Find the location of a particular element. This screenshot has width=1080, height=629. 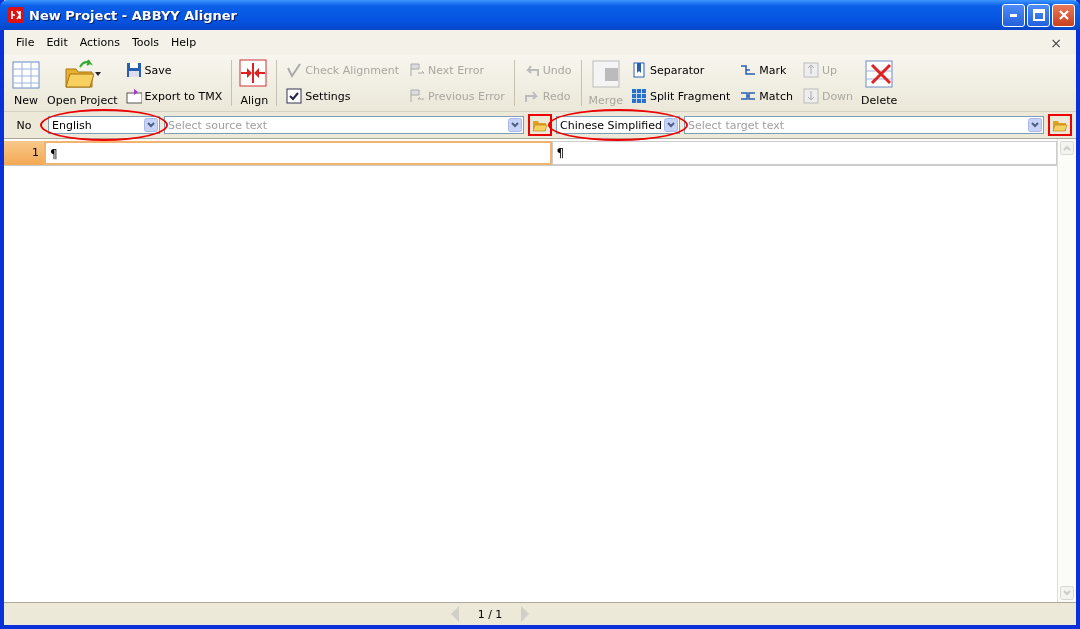

maximize-button is located at coordinates (1038, 15).